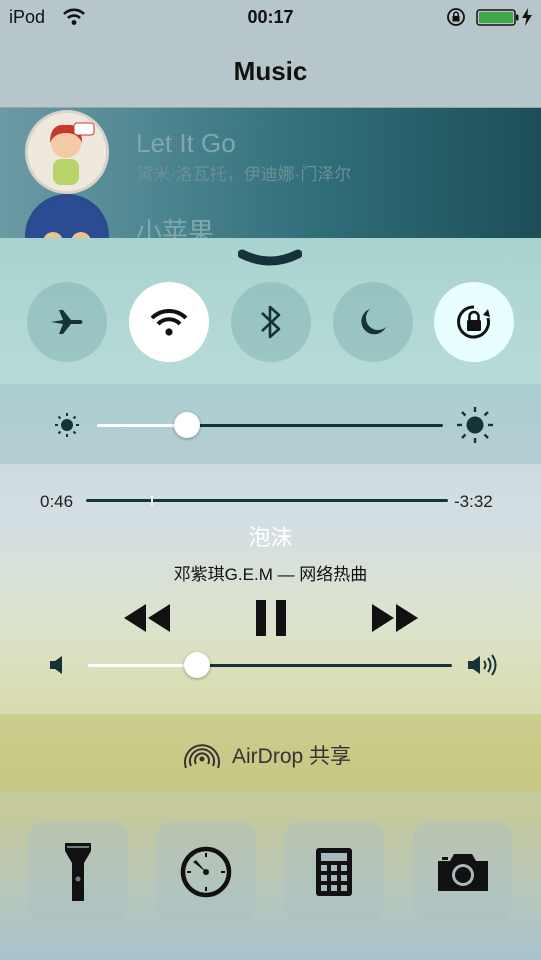 The height and width of the screenshot is (960, 541). What do you see at coordinates (456, 17) in the screenshot?
I see `rotation-lock-status-icon` at bounding box center [456, 17].